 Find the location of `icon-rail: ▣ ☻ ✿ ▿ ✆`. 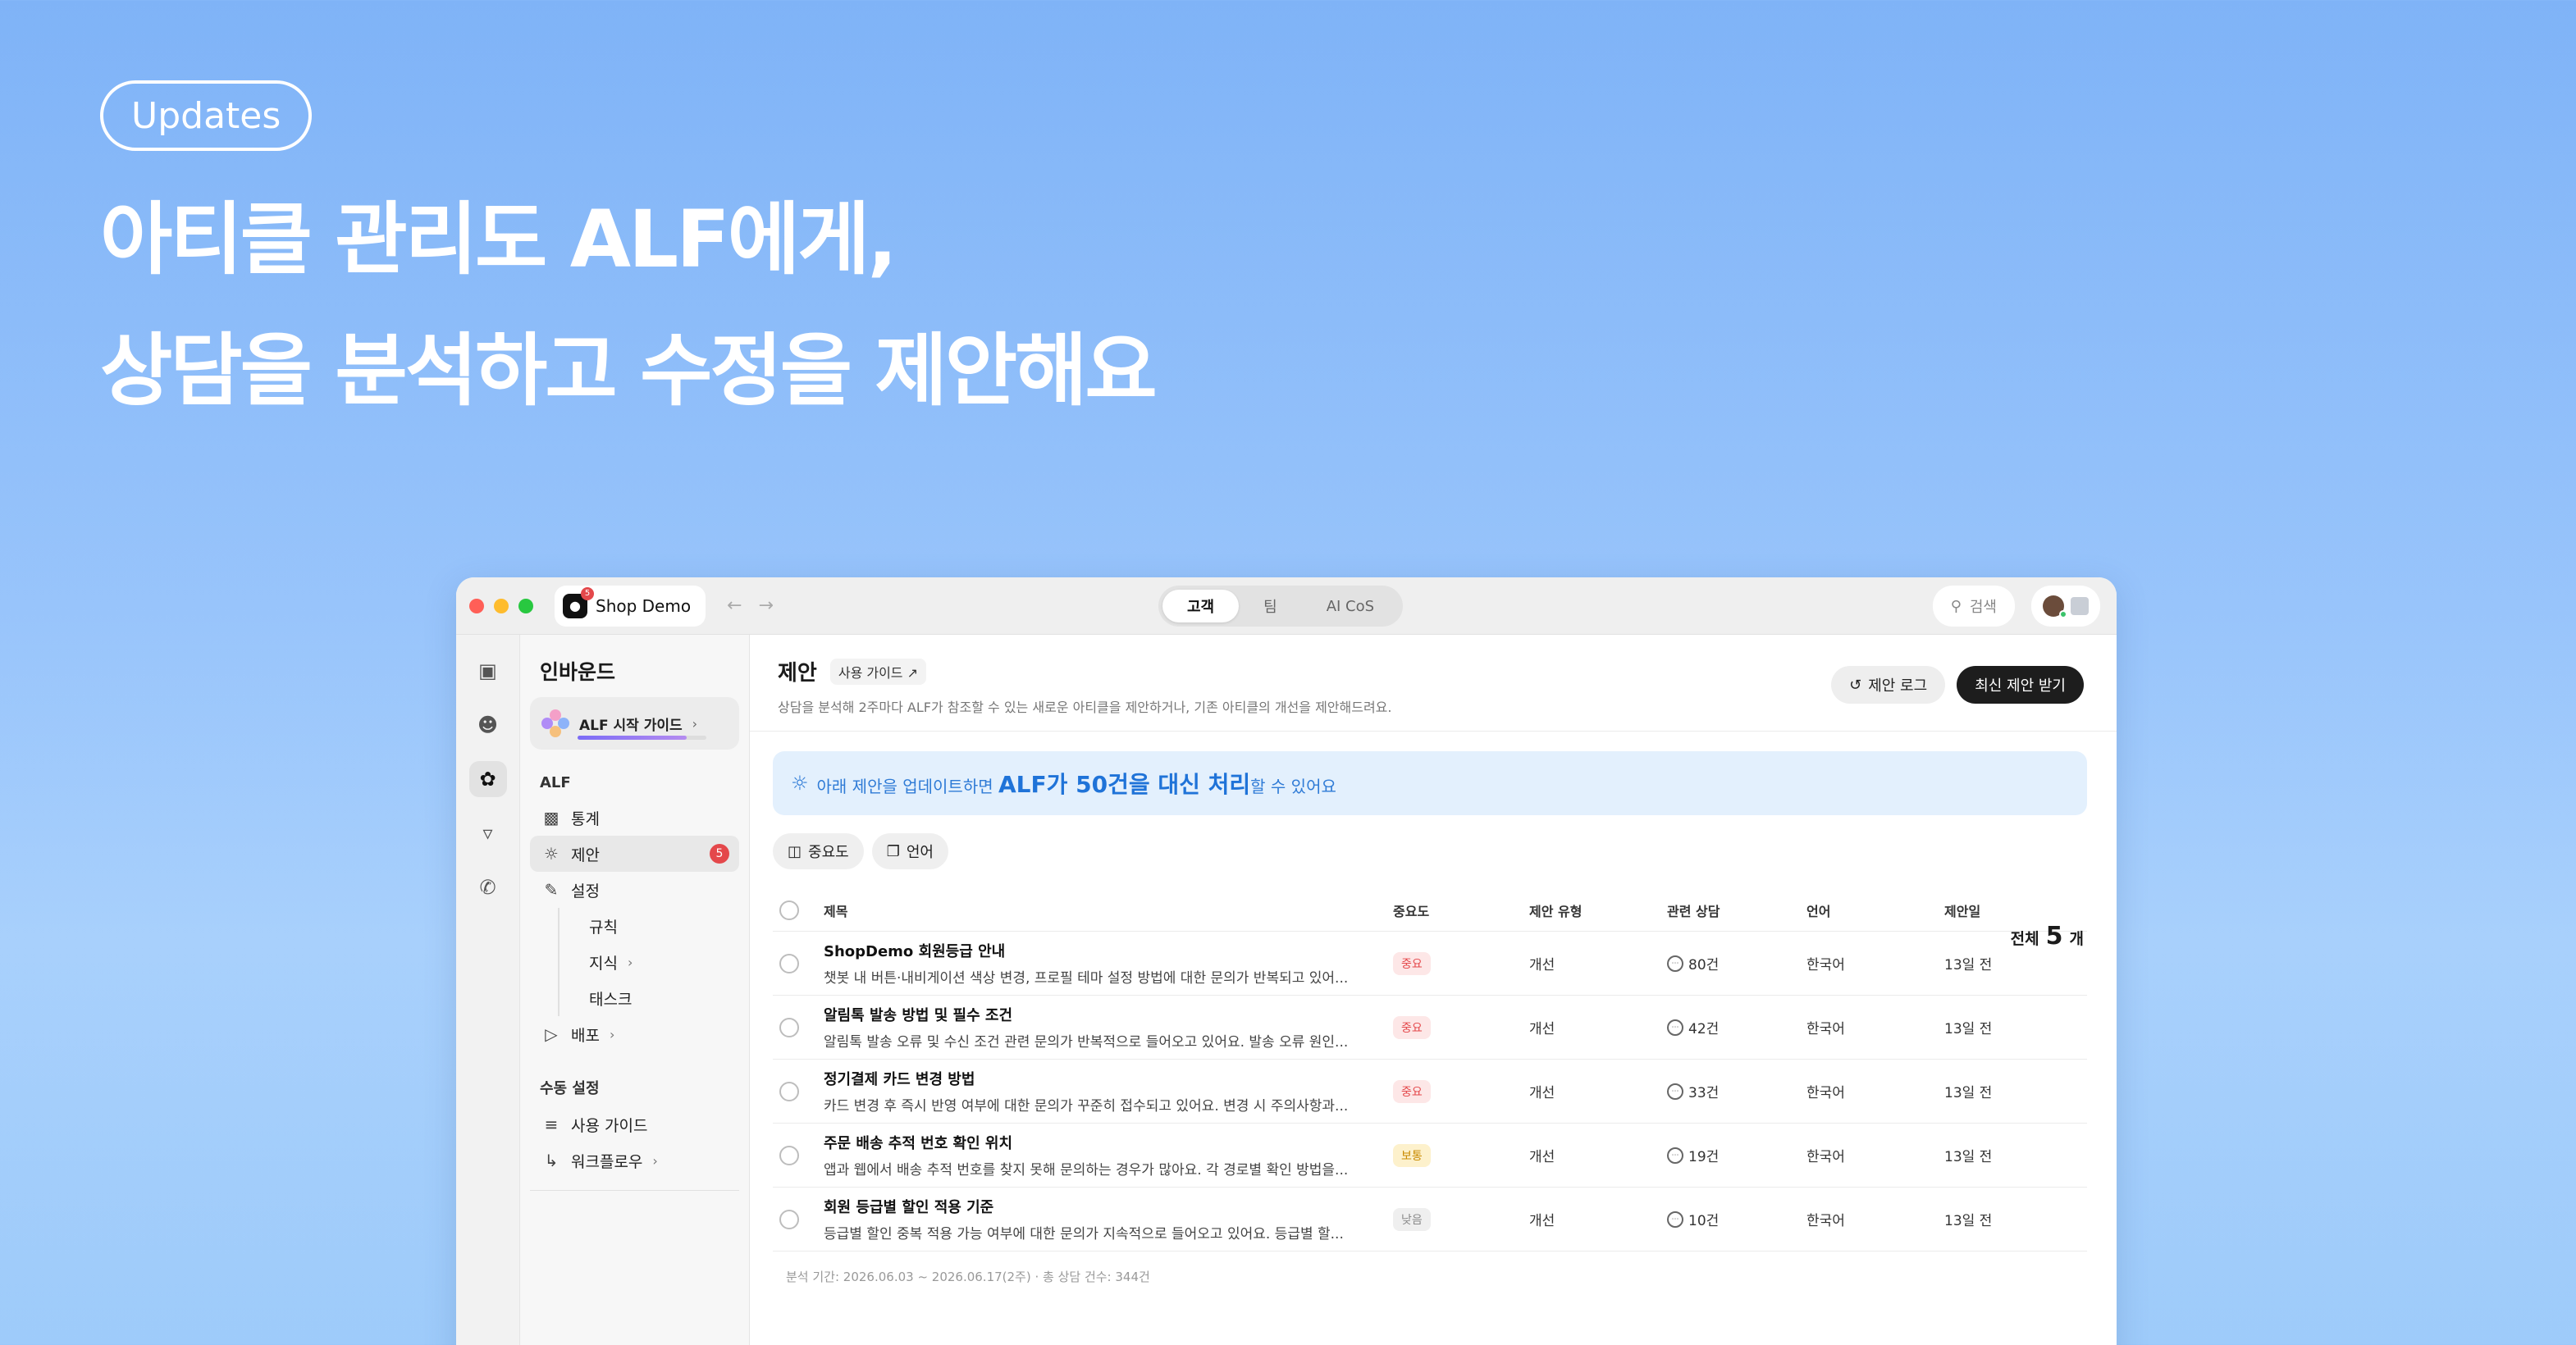

icon-rail: ▣ ☻ ✿ ▿ ✆ is located at coordinates (488, 990).